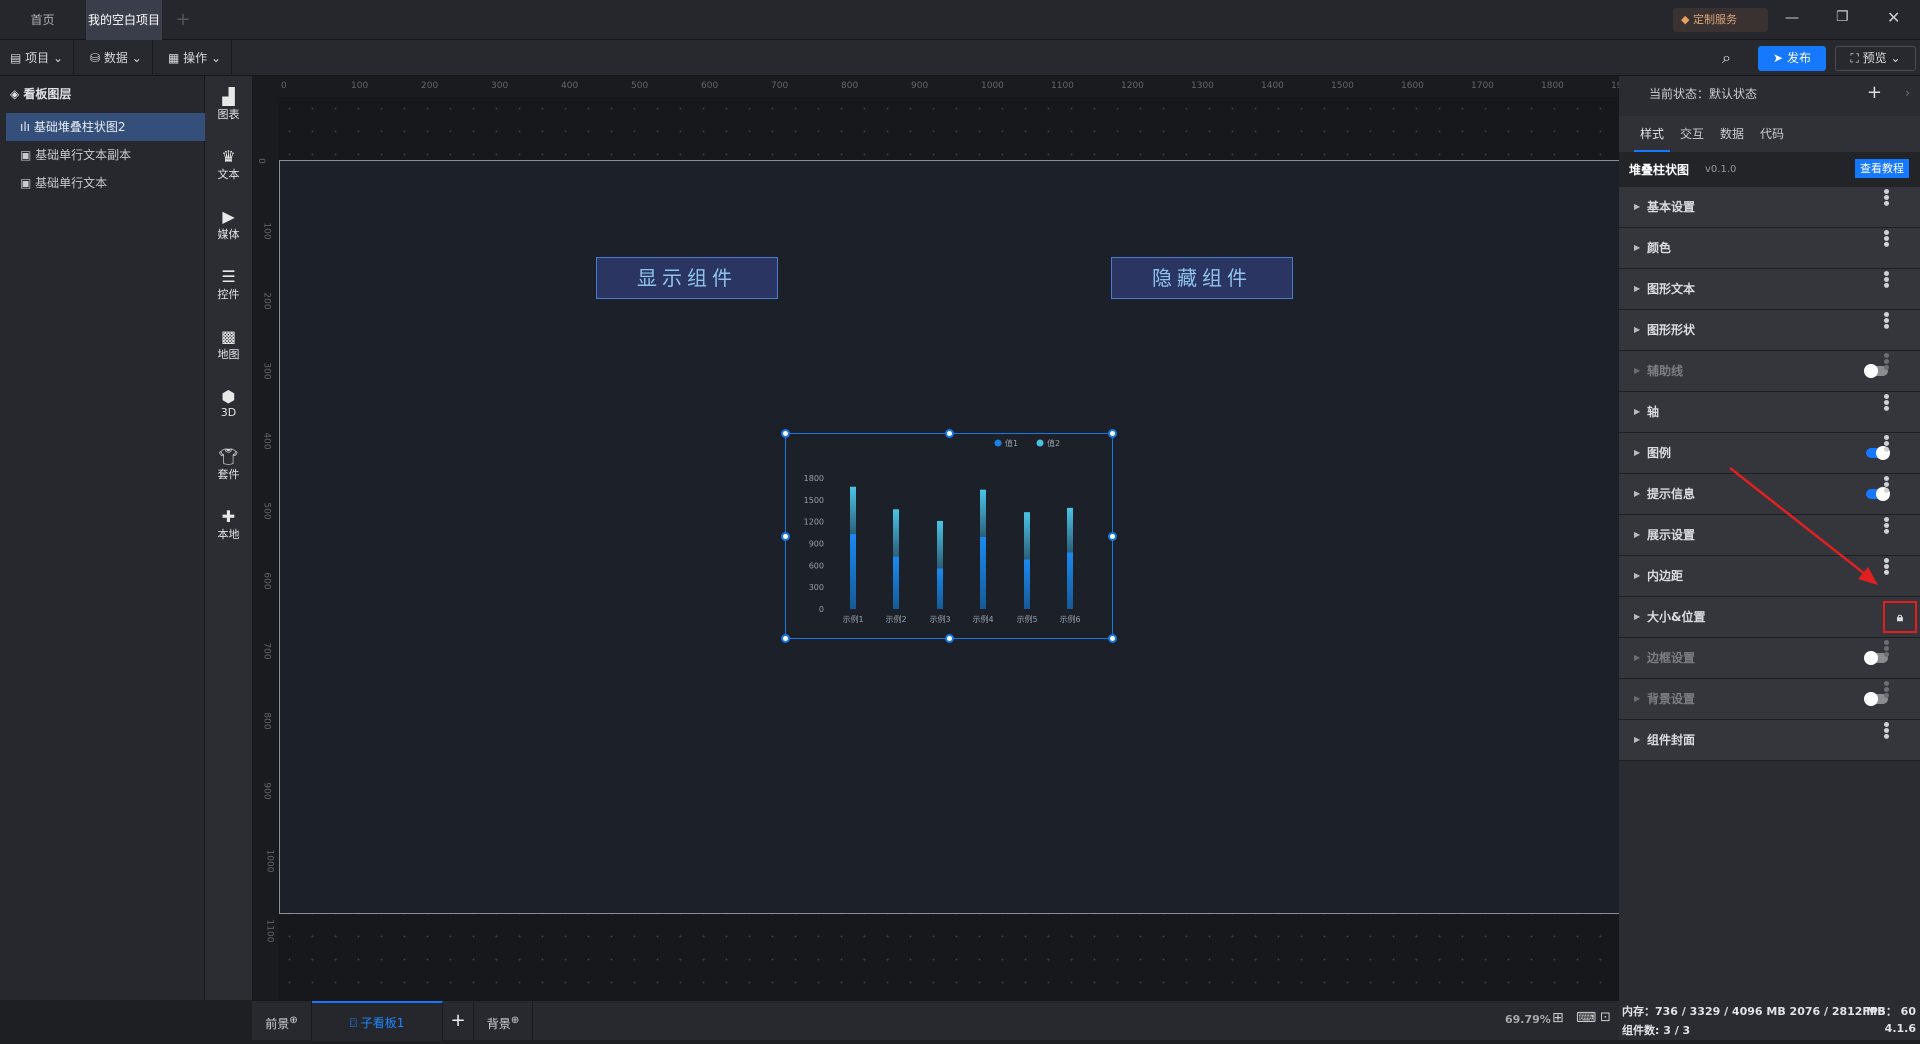 The height and width of the screenshot is (1044, 1920). Describe the element at coordinates (458, 1021) in the screenshot. I see `add-board-button: +` at that location.